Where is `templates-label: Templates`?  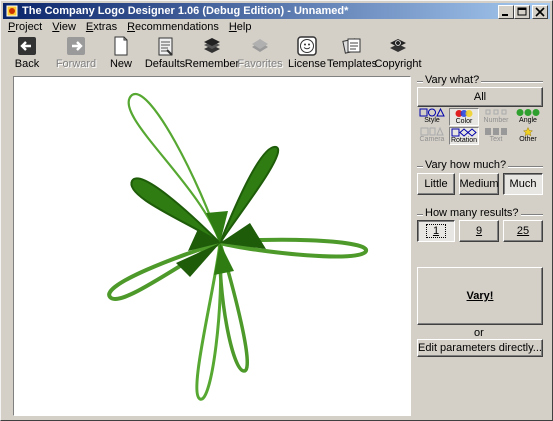
templates-label: Templates is located at coordinates (352, 64).